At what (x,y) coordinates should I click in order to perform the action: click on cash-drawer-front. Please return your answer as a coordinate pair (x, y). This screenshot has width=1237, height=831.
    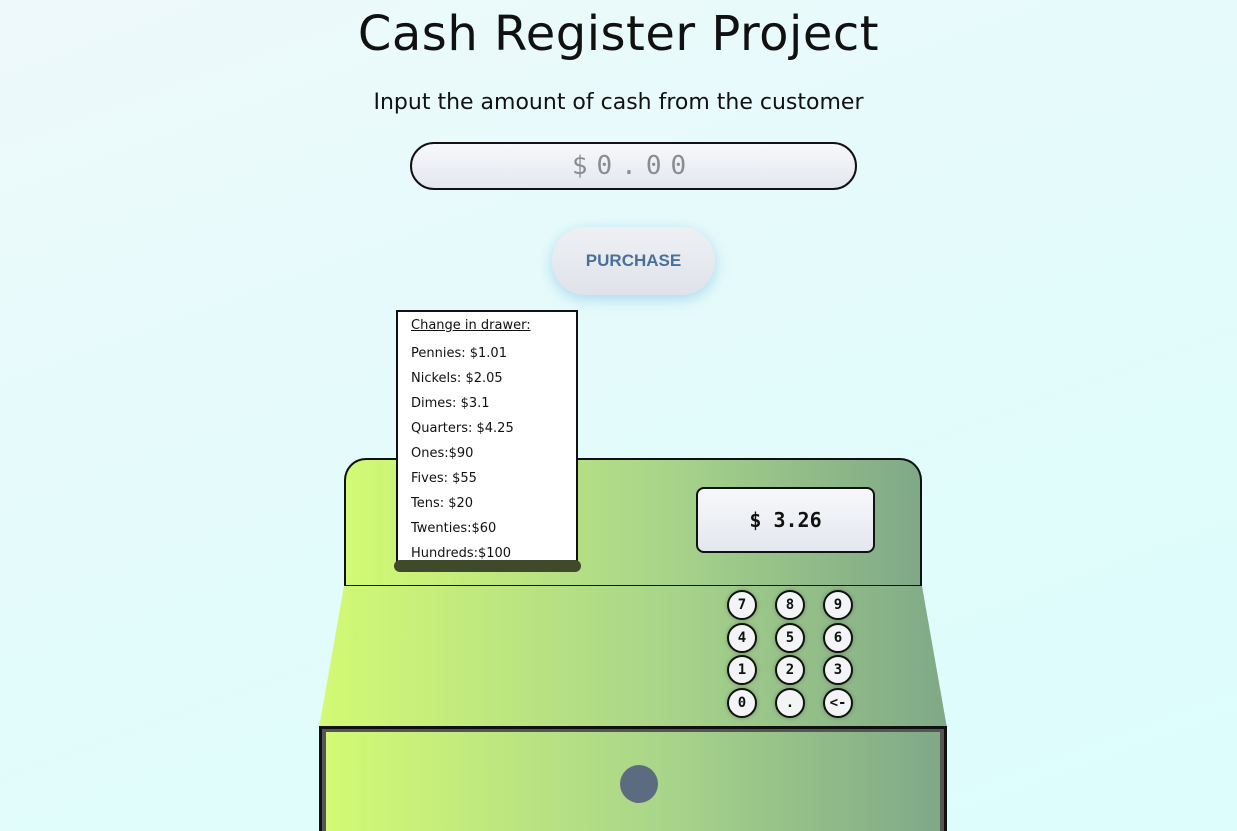
    Looking at the image, I should click on (633, 781).